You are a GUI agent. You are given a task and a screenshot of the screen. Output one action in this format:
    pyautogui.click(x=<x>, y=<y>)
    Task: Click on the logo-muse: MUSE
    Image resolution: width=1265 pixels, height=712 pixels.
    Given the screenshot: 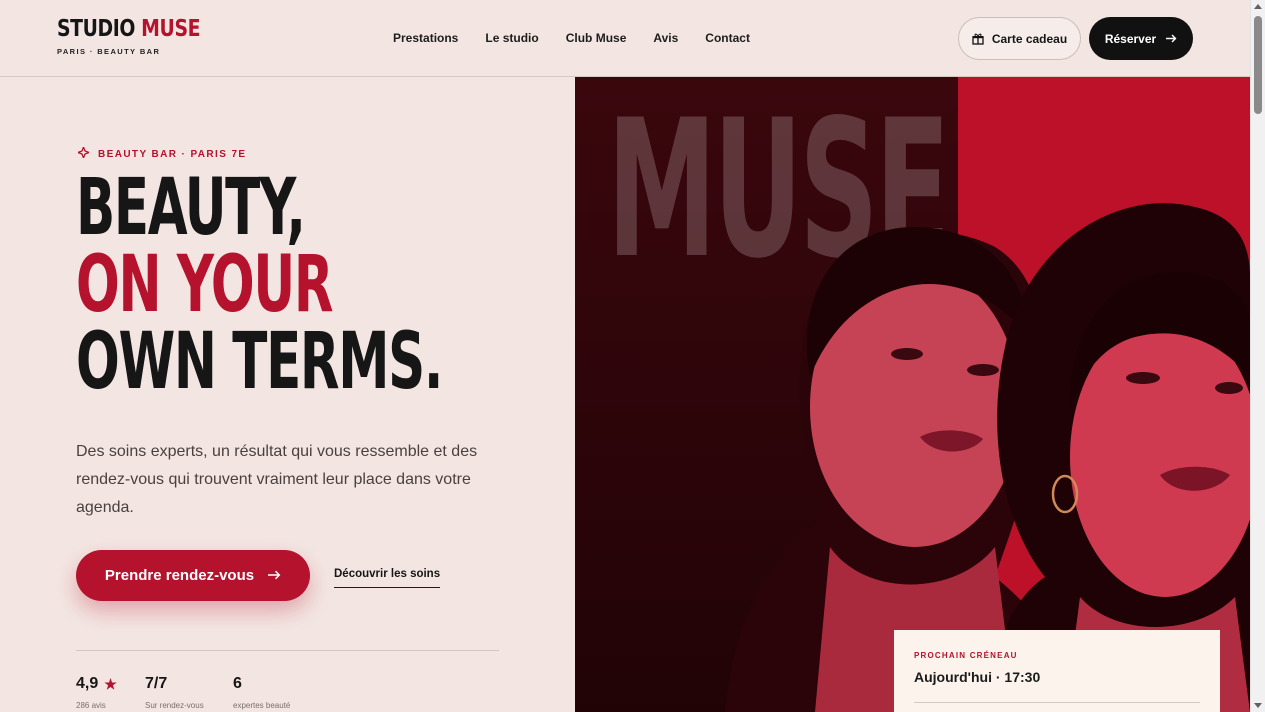 What is the action you would take?
    pyautogui.click(x=171, y=29)
    